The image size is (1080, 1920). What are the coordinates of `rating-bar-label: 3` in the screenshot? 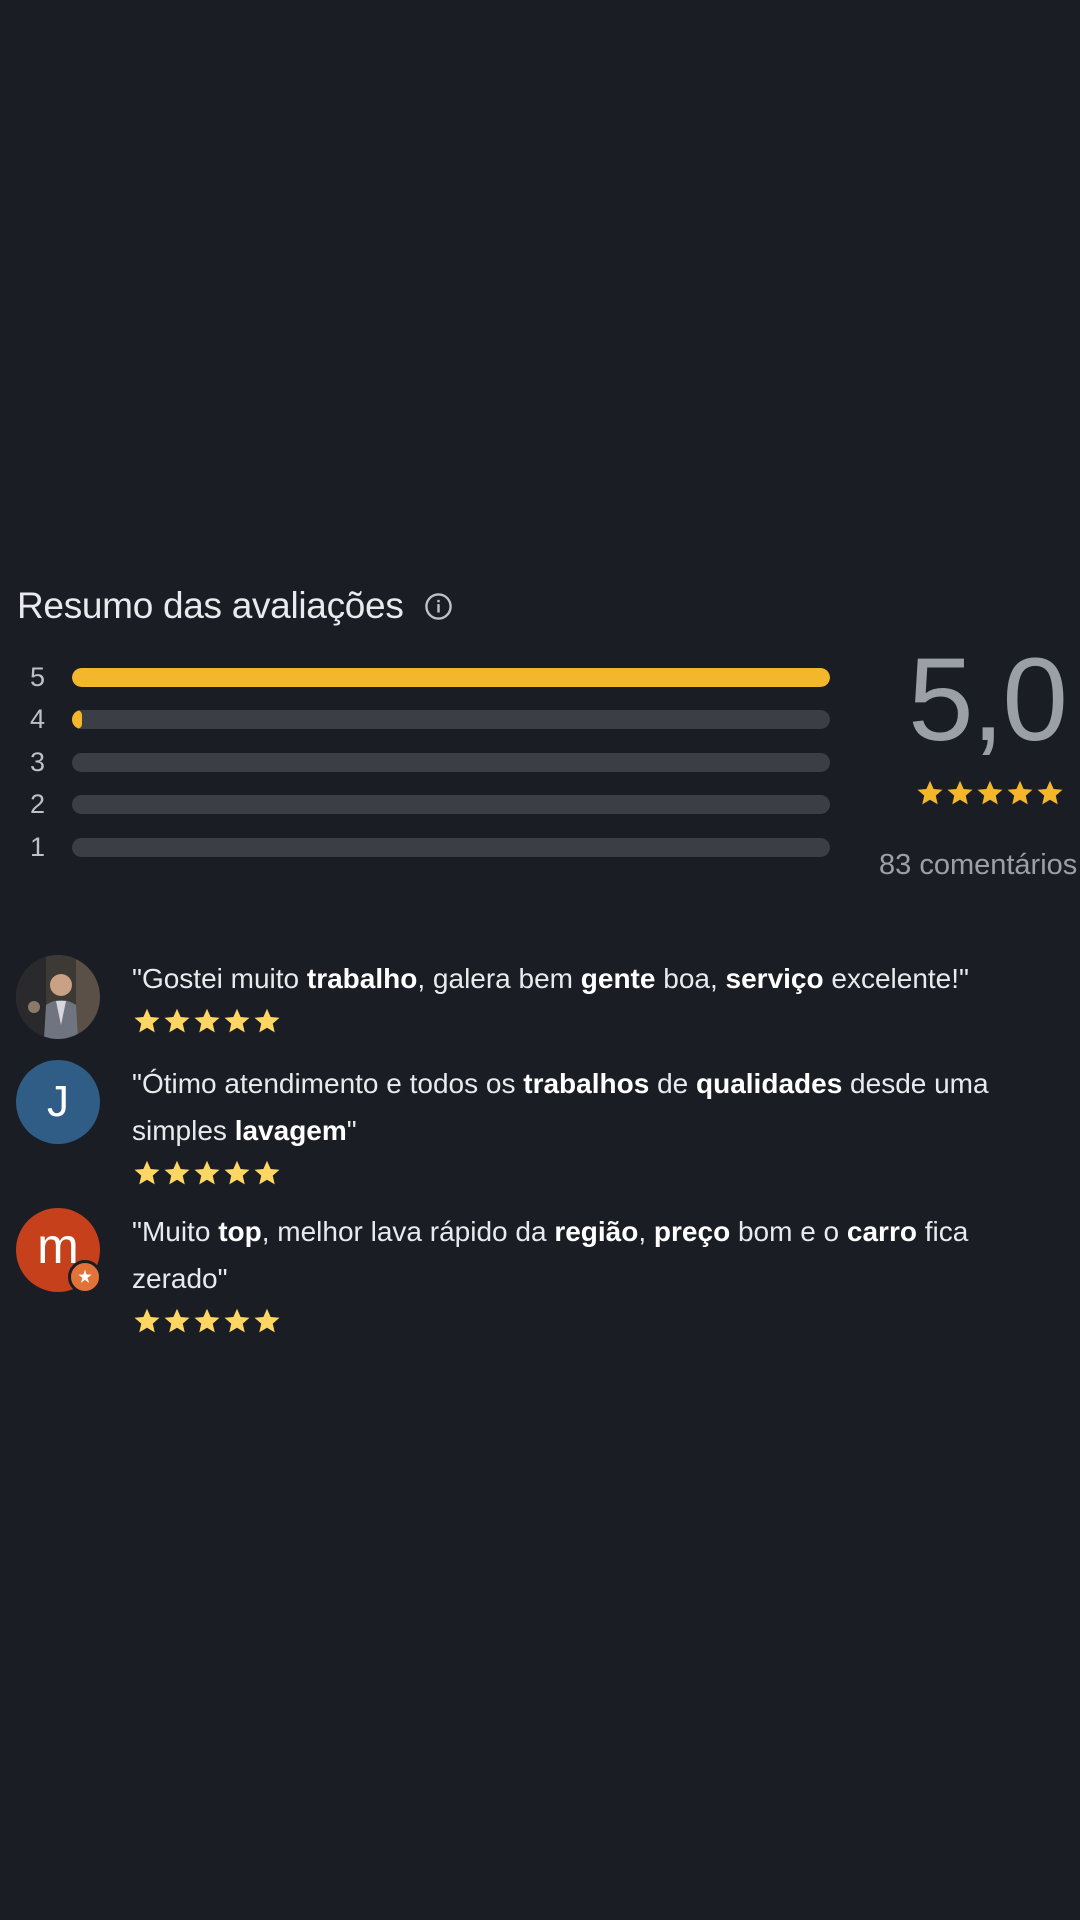 It's located at (38, 761).